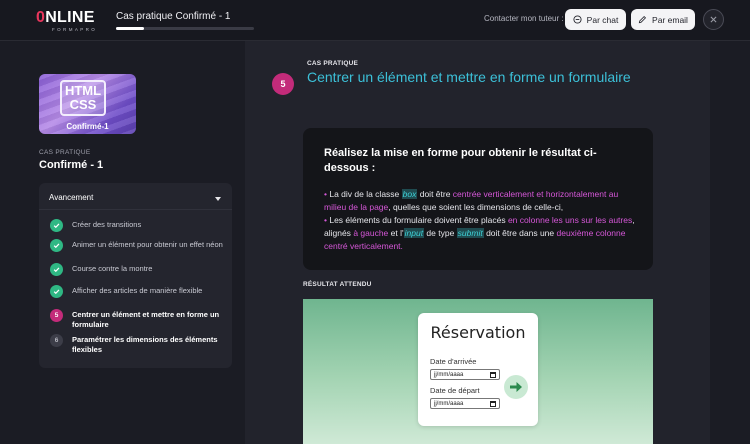 The width and height of the screenshot is (750, 444). What do you see at coordinates (670, 19) in the screenshot?
I see `email-button-label: Par email` at bounding box center [670, 19].